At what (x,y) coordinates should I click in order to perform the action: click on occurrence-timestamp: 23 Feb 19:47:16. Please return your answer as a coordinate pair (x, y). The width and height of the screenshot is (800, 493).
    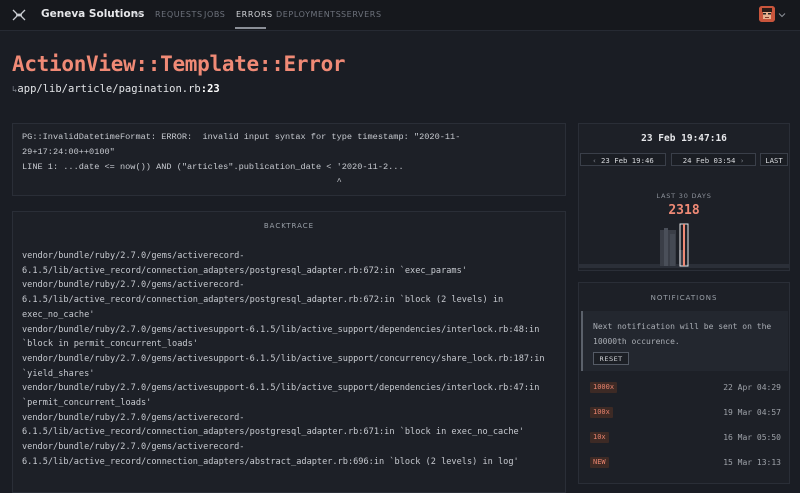
    Looking at the image, I should click on (684, 138).